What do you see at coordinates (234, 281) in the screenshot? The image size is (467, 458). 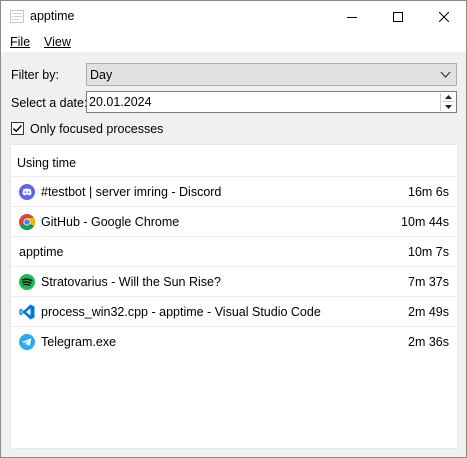 I see `list-item: Stratovarius - Will the Sun Rise? 7m 37s` at bounding box center [234, 281].